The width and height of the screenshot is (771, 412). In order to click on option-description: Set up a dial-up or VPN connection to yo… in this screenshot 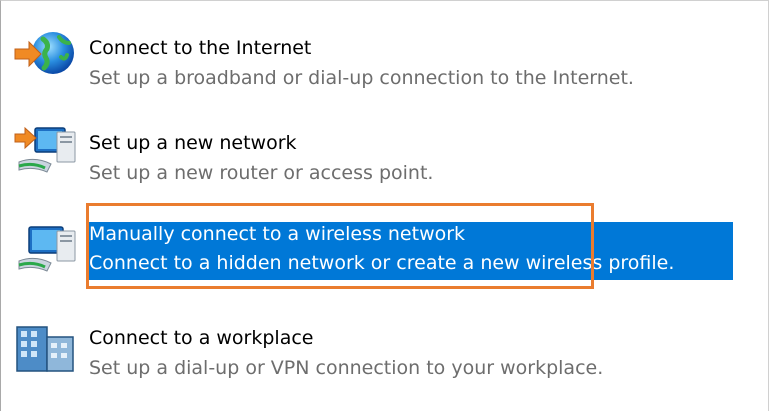, I will do `click(346, 368)`.